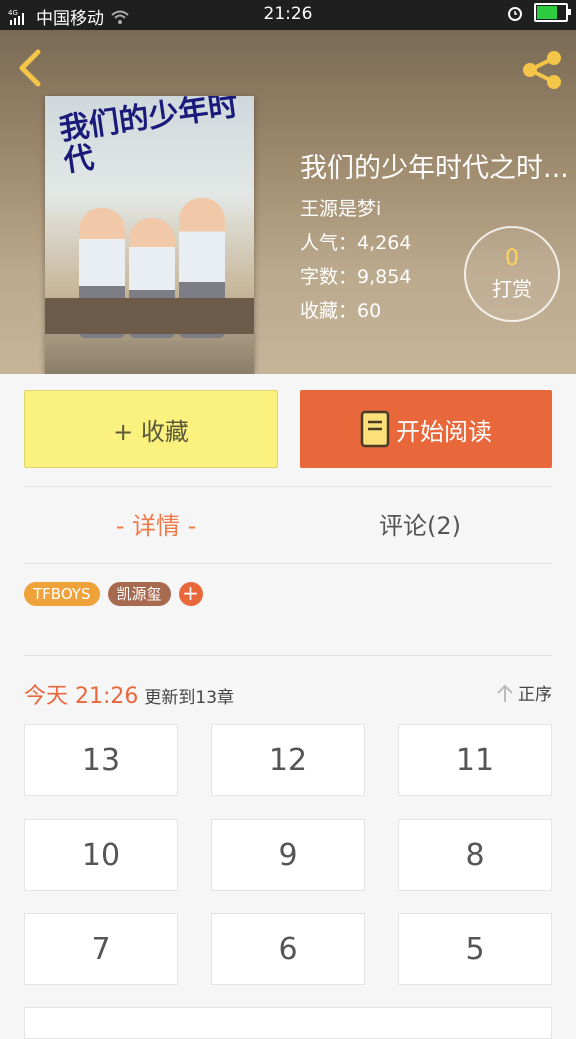  I want to click on words-value: 9,854, so click(384, 277).